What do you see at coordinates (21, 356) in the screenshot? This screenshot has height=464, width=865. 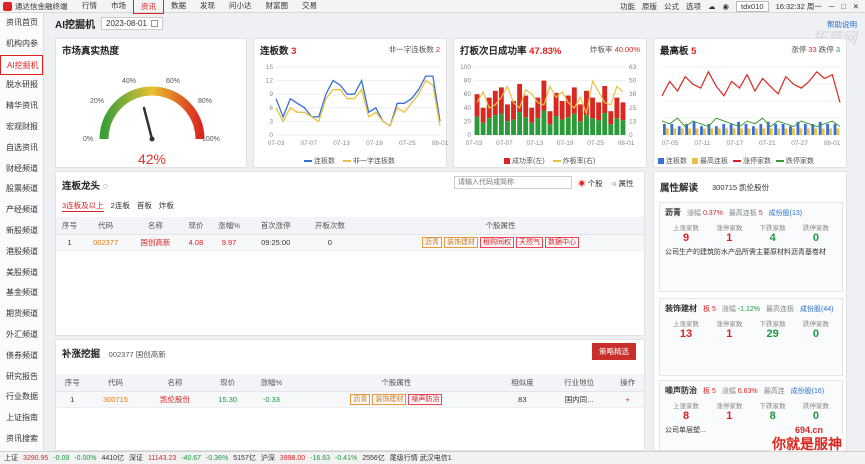 I see `sidebar-item: 债券频道` at bounding box center [21, 356].